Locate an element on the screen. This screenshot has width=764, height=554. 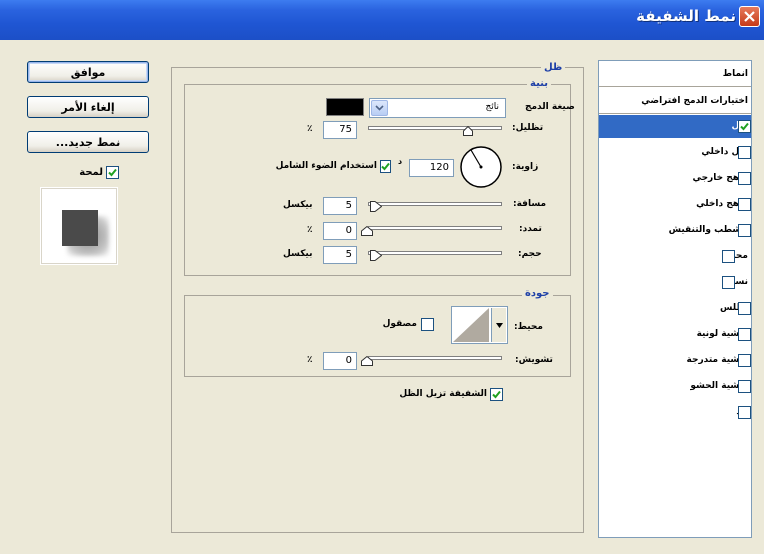
style-item-outer-glow: توهج خارجي is located at coordinates (675, 178).